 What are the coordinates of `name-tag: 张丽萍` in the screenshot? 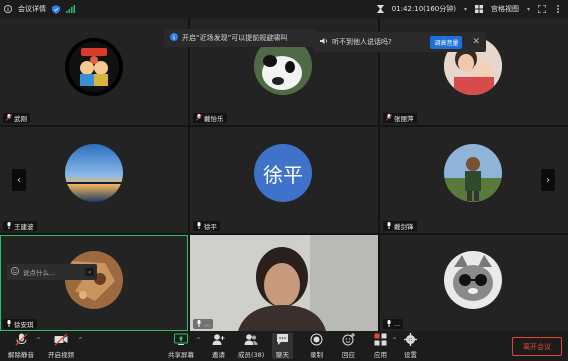 It's located at (400, 118).